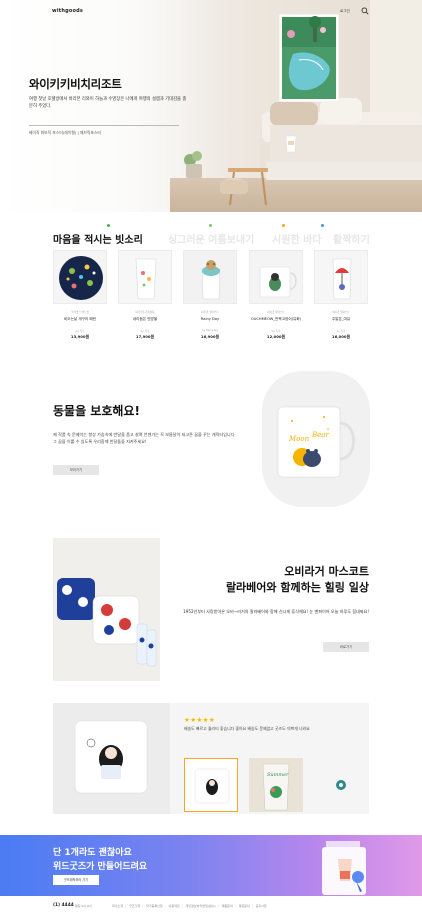 The height and width of the screenshot is (916, 422). What do you see at coordinates (309, 58) in the screenshot?
I see `hero-poster-image` at bounding box center [309, 58].